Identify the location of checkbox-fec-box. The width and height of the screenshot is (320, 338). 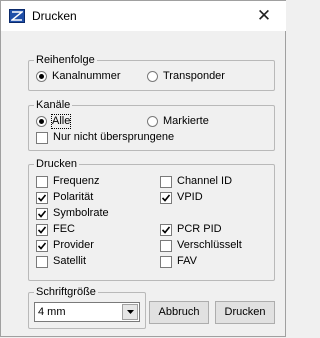
(42, 229).